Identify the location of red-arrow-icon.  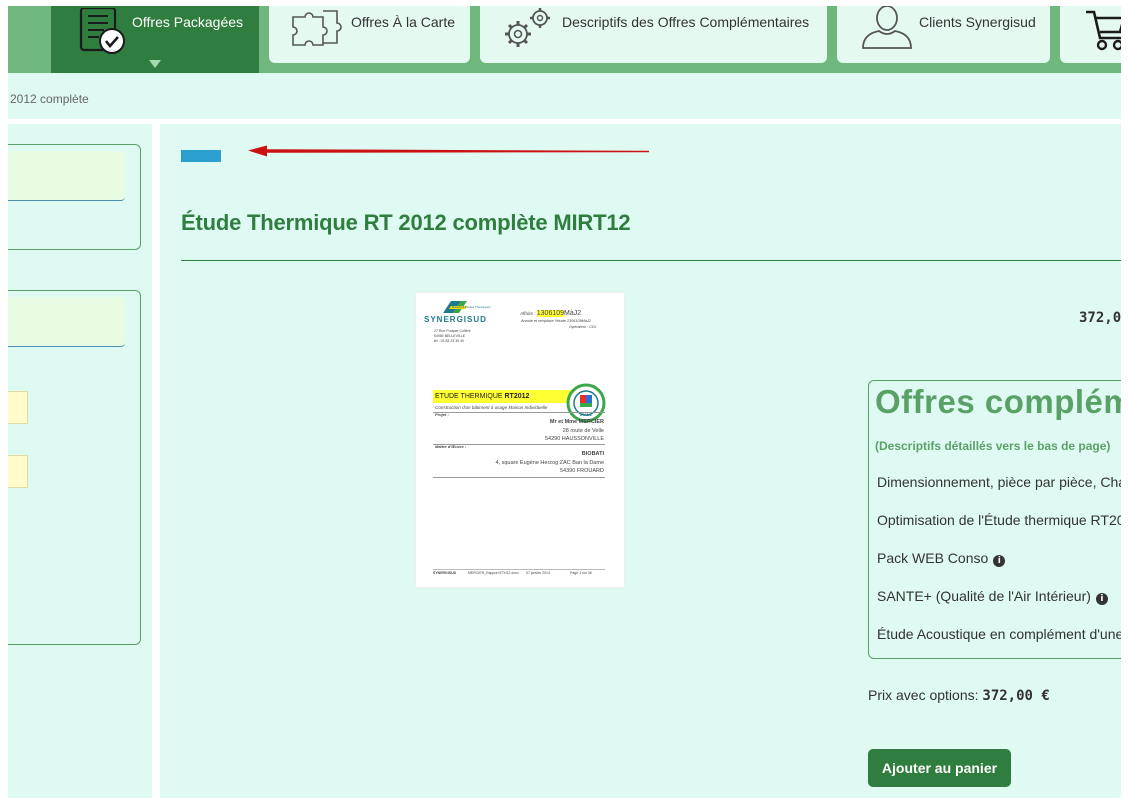
(448, 151).